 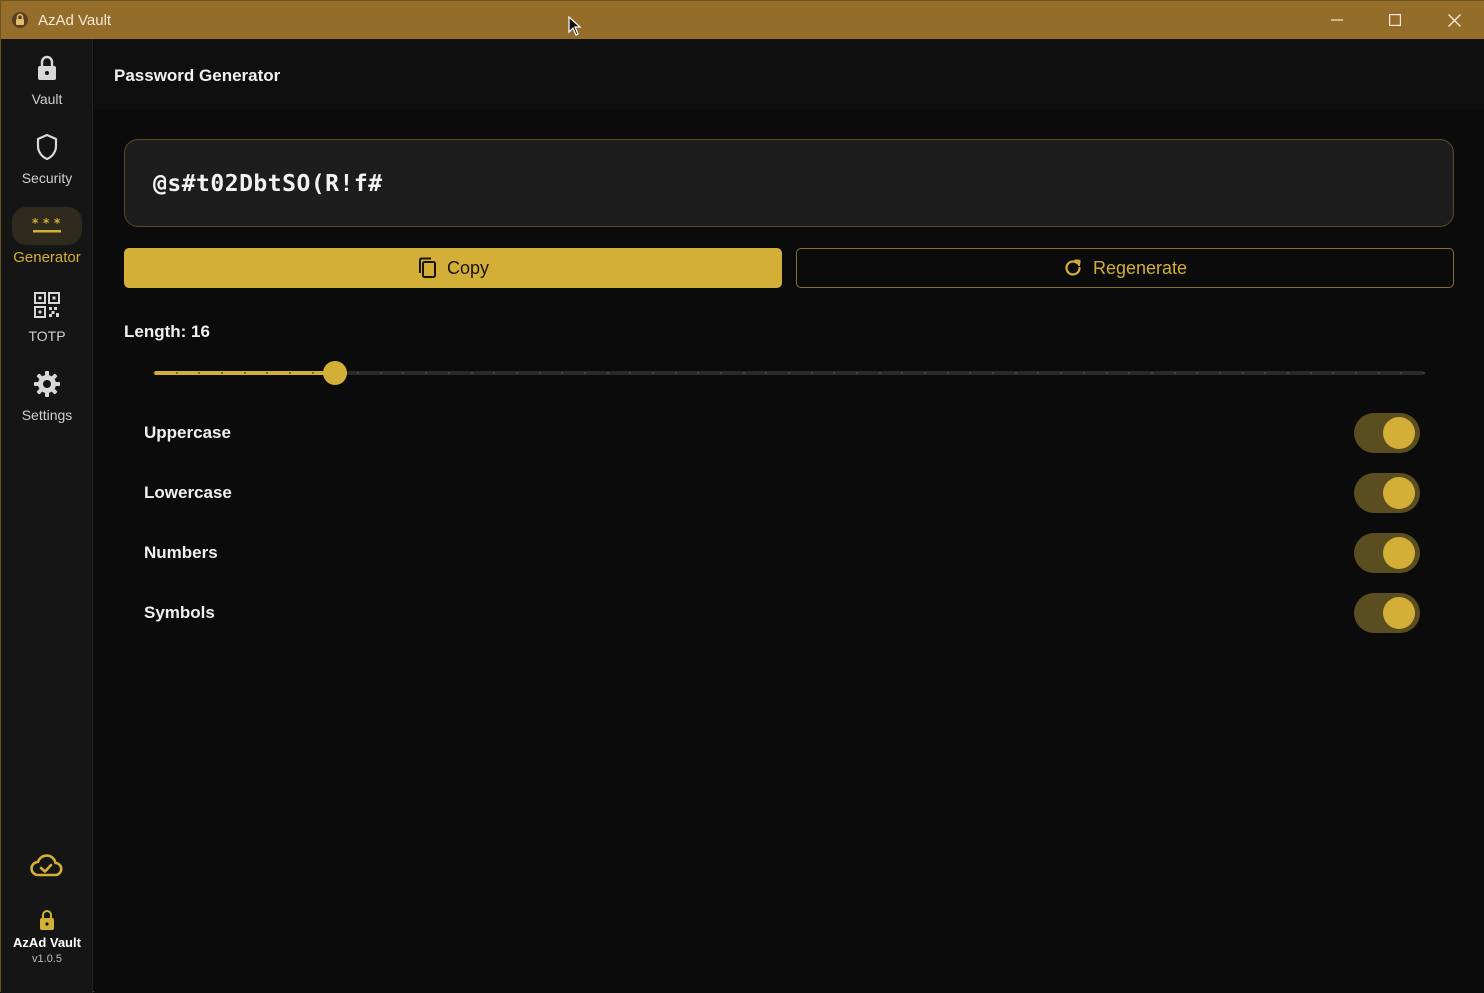 What do you see at coordinates (47, 257) in the screenshot?
I see `sidebar-item-label: Generator` at bounding box center [47, 257].